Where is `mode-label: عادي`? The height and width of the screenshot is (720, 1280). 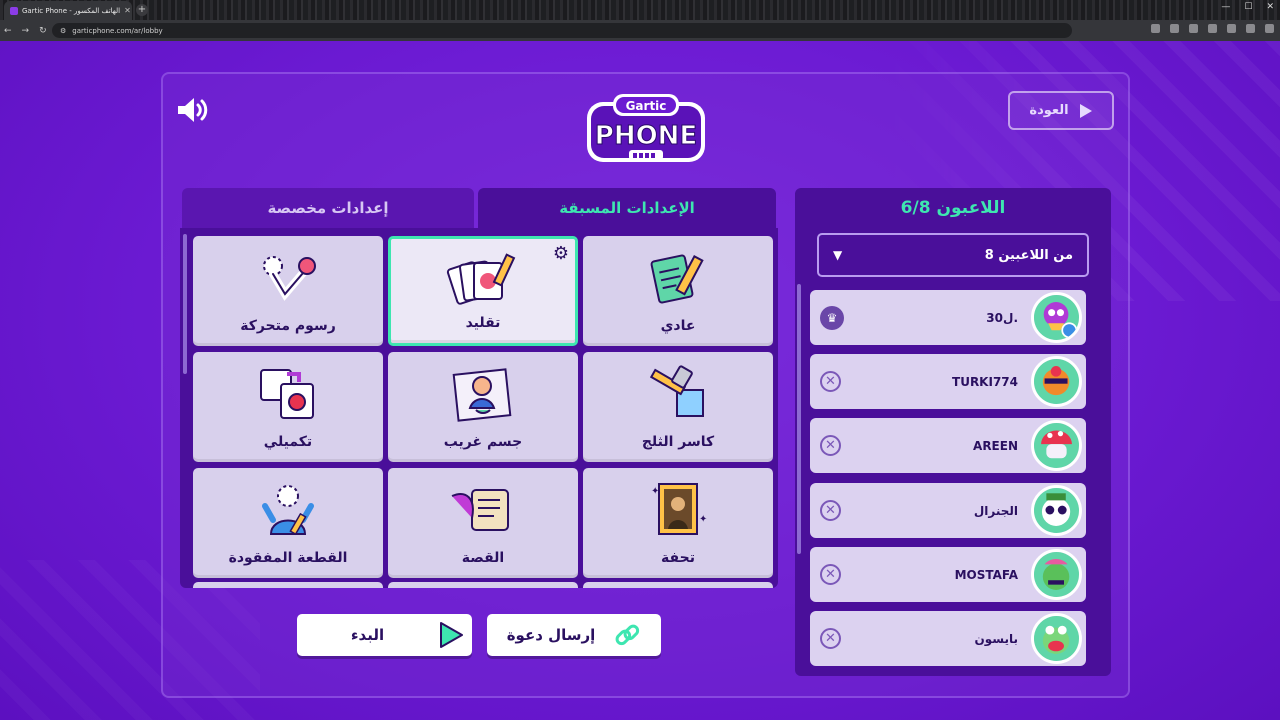 mode-label: عادي is located at coordinates (678, 326).